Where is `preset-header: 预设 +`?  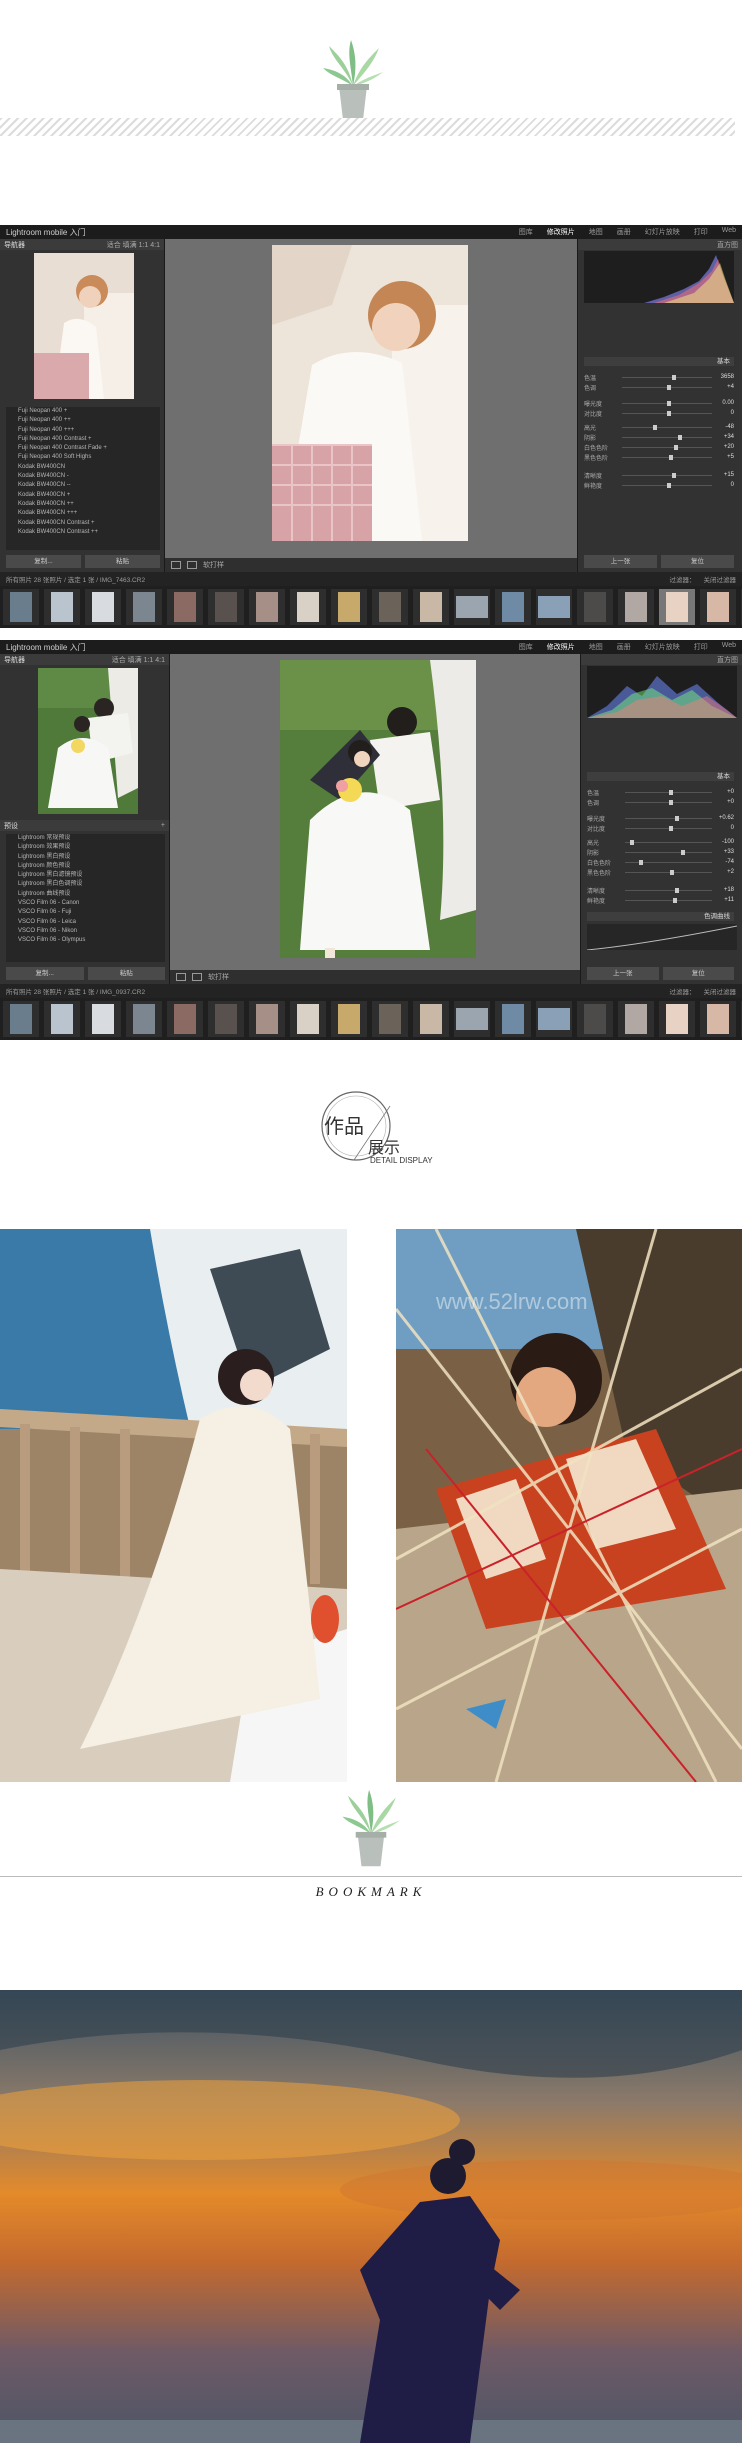
preset-header: 预设 + is located at coordinates (84, 825).